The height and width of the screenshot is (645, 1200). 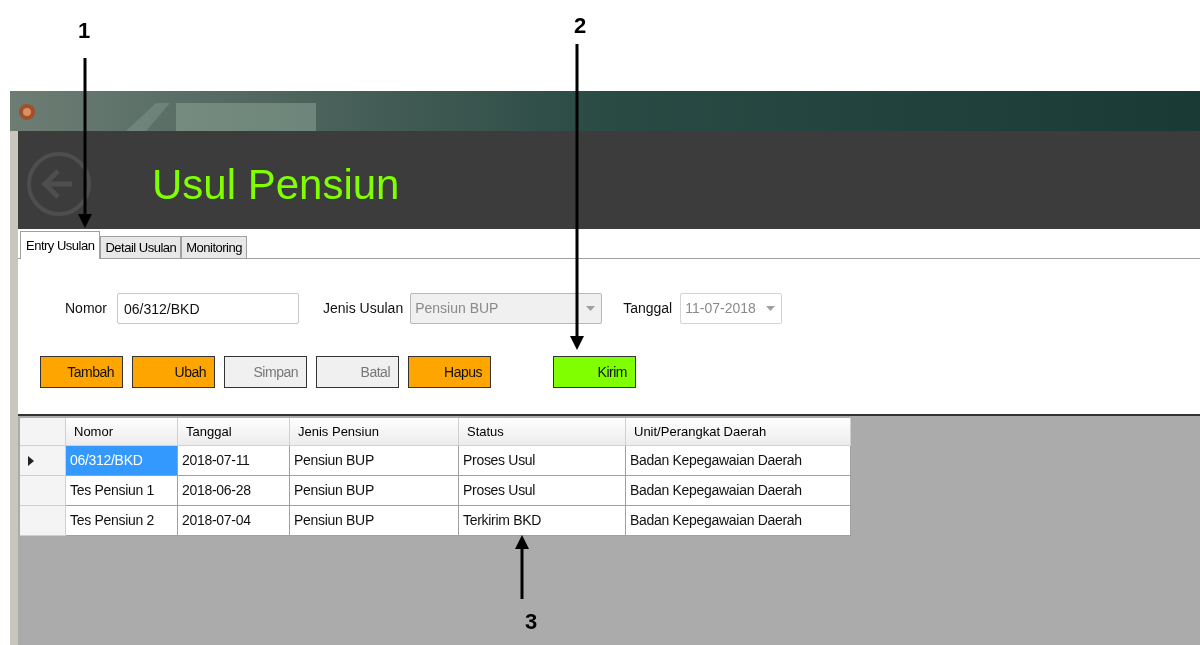 What do you see at coordinates (43, 461) in the screenshot?
I see `row-header` at bounding box center [43, 461].